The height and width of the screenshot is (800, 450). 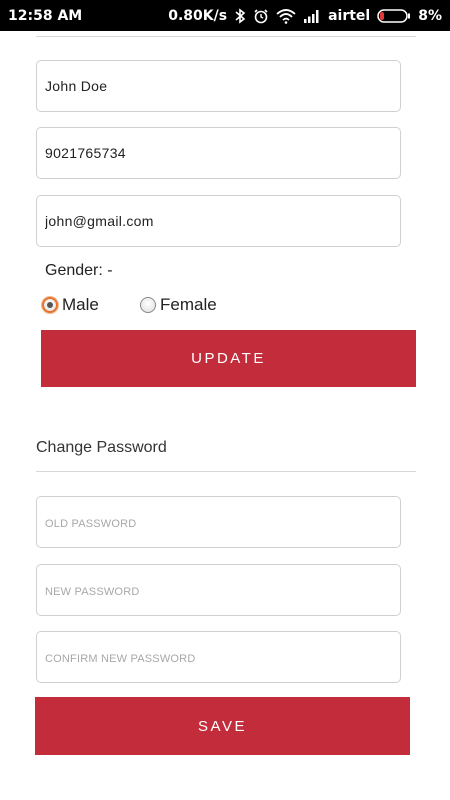 What do you see at coordinates (188, 304) in the screenshot?
I see `radio-female-label: Female` at bounding box center [188, 304].